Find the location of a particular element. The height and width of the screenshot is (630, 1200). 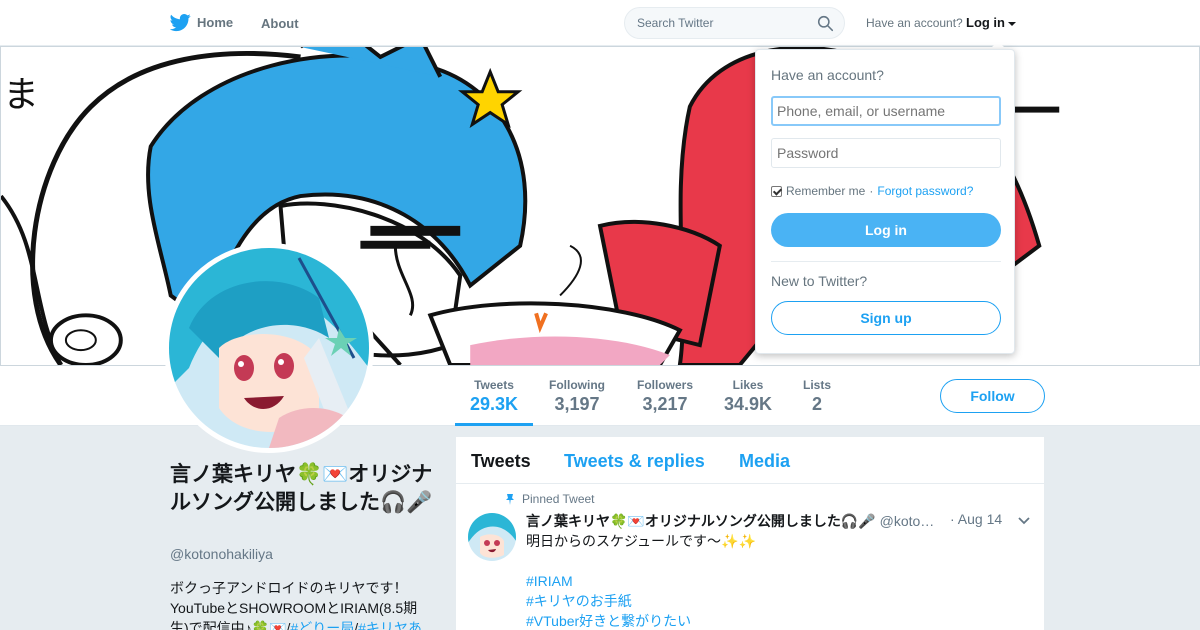

stat-tweets: Tweets 29.3K is located at coordinates (494, 396).